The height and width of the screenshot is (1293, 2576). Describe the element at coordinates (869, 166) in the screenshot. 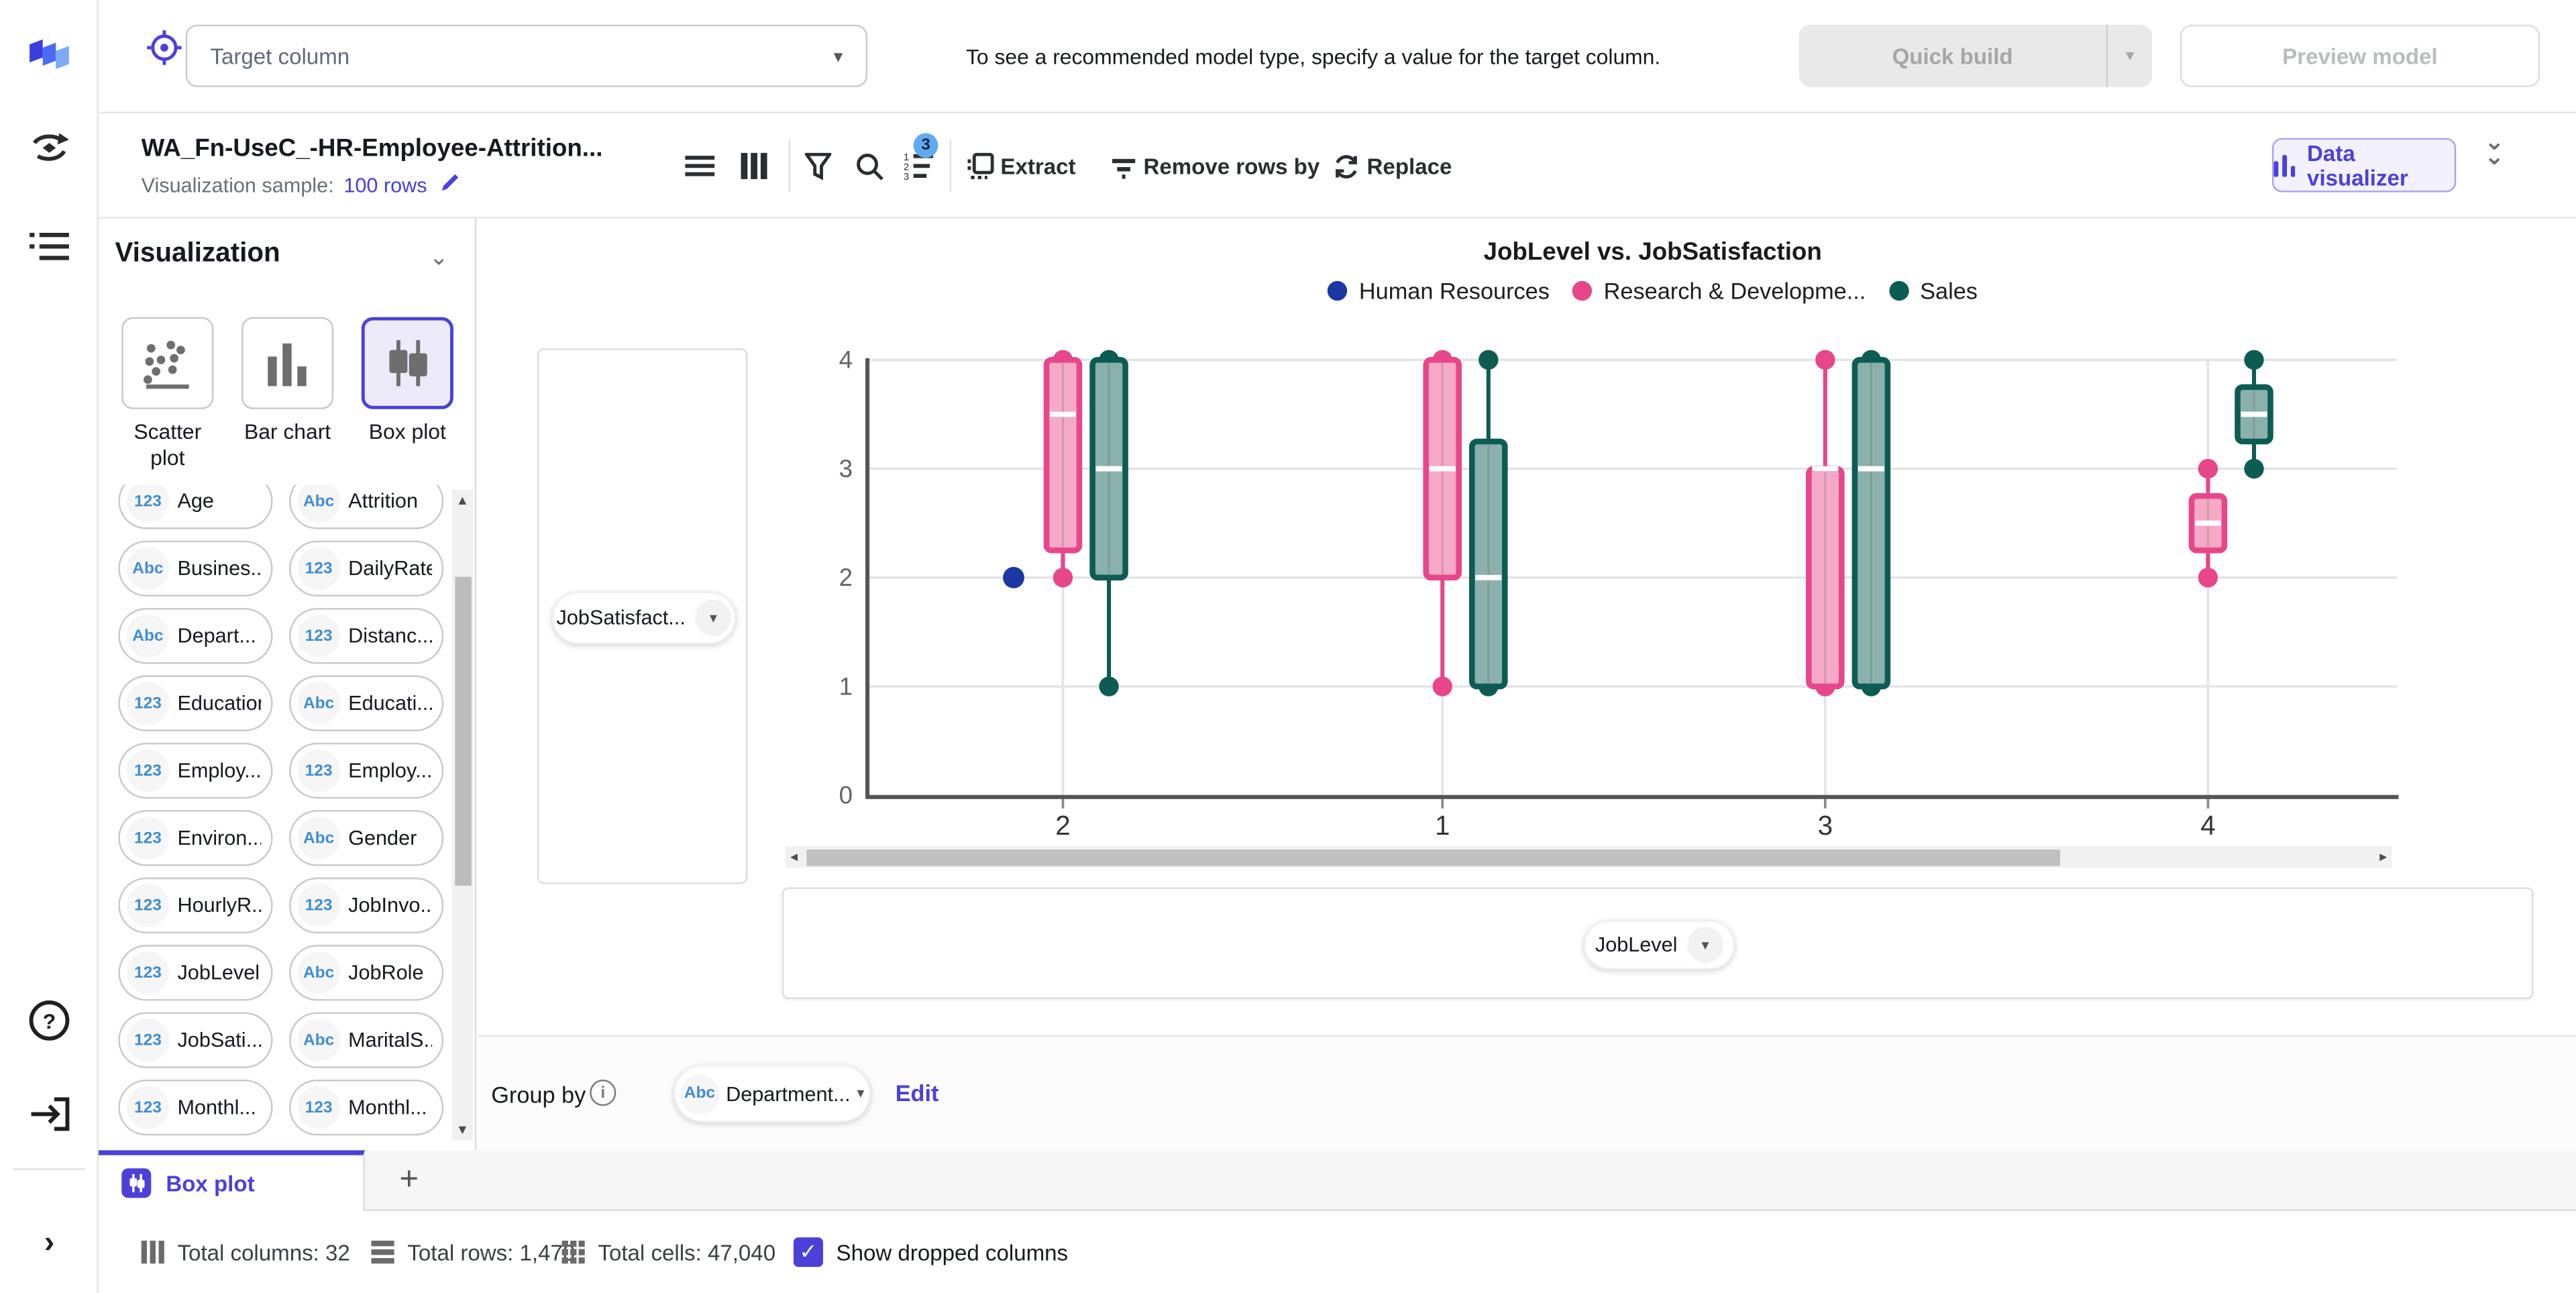

I see `search-icon` at that location.